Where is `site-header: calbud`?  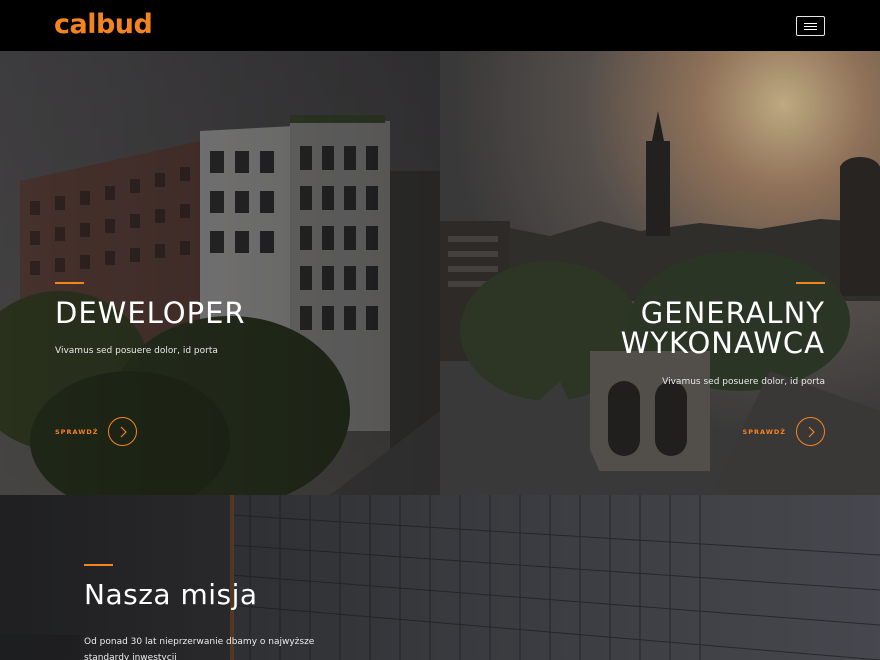 site-header: calbud is located at coordinates (440, 25).